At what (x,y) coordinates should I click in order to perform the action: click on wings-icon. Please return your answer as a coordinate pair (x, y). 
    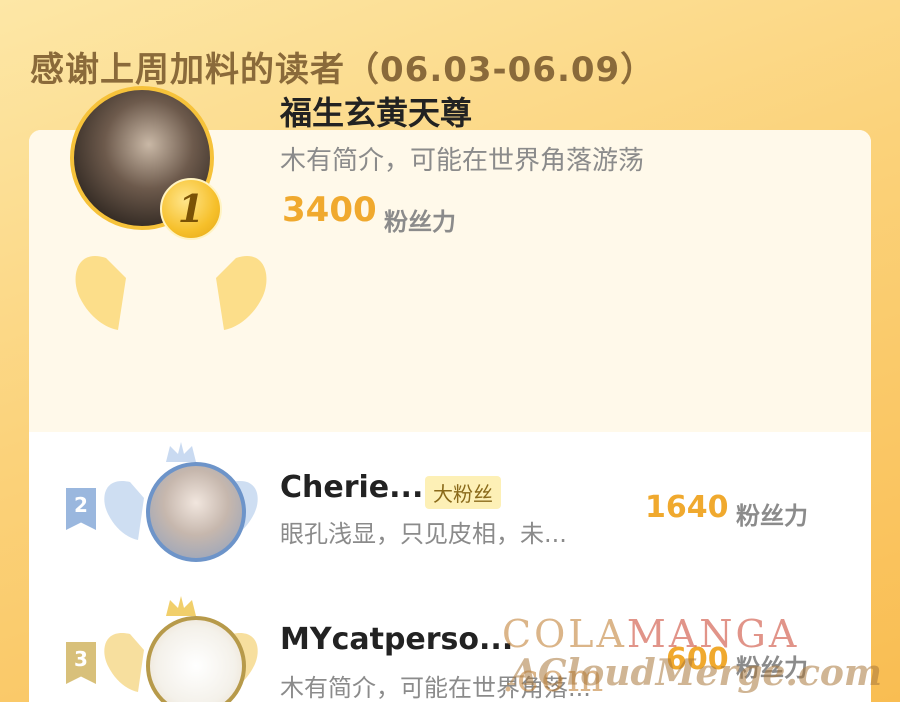
    Looking at the image, I should click on (171, 293).